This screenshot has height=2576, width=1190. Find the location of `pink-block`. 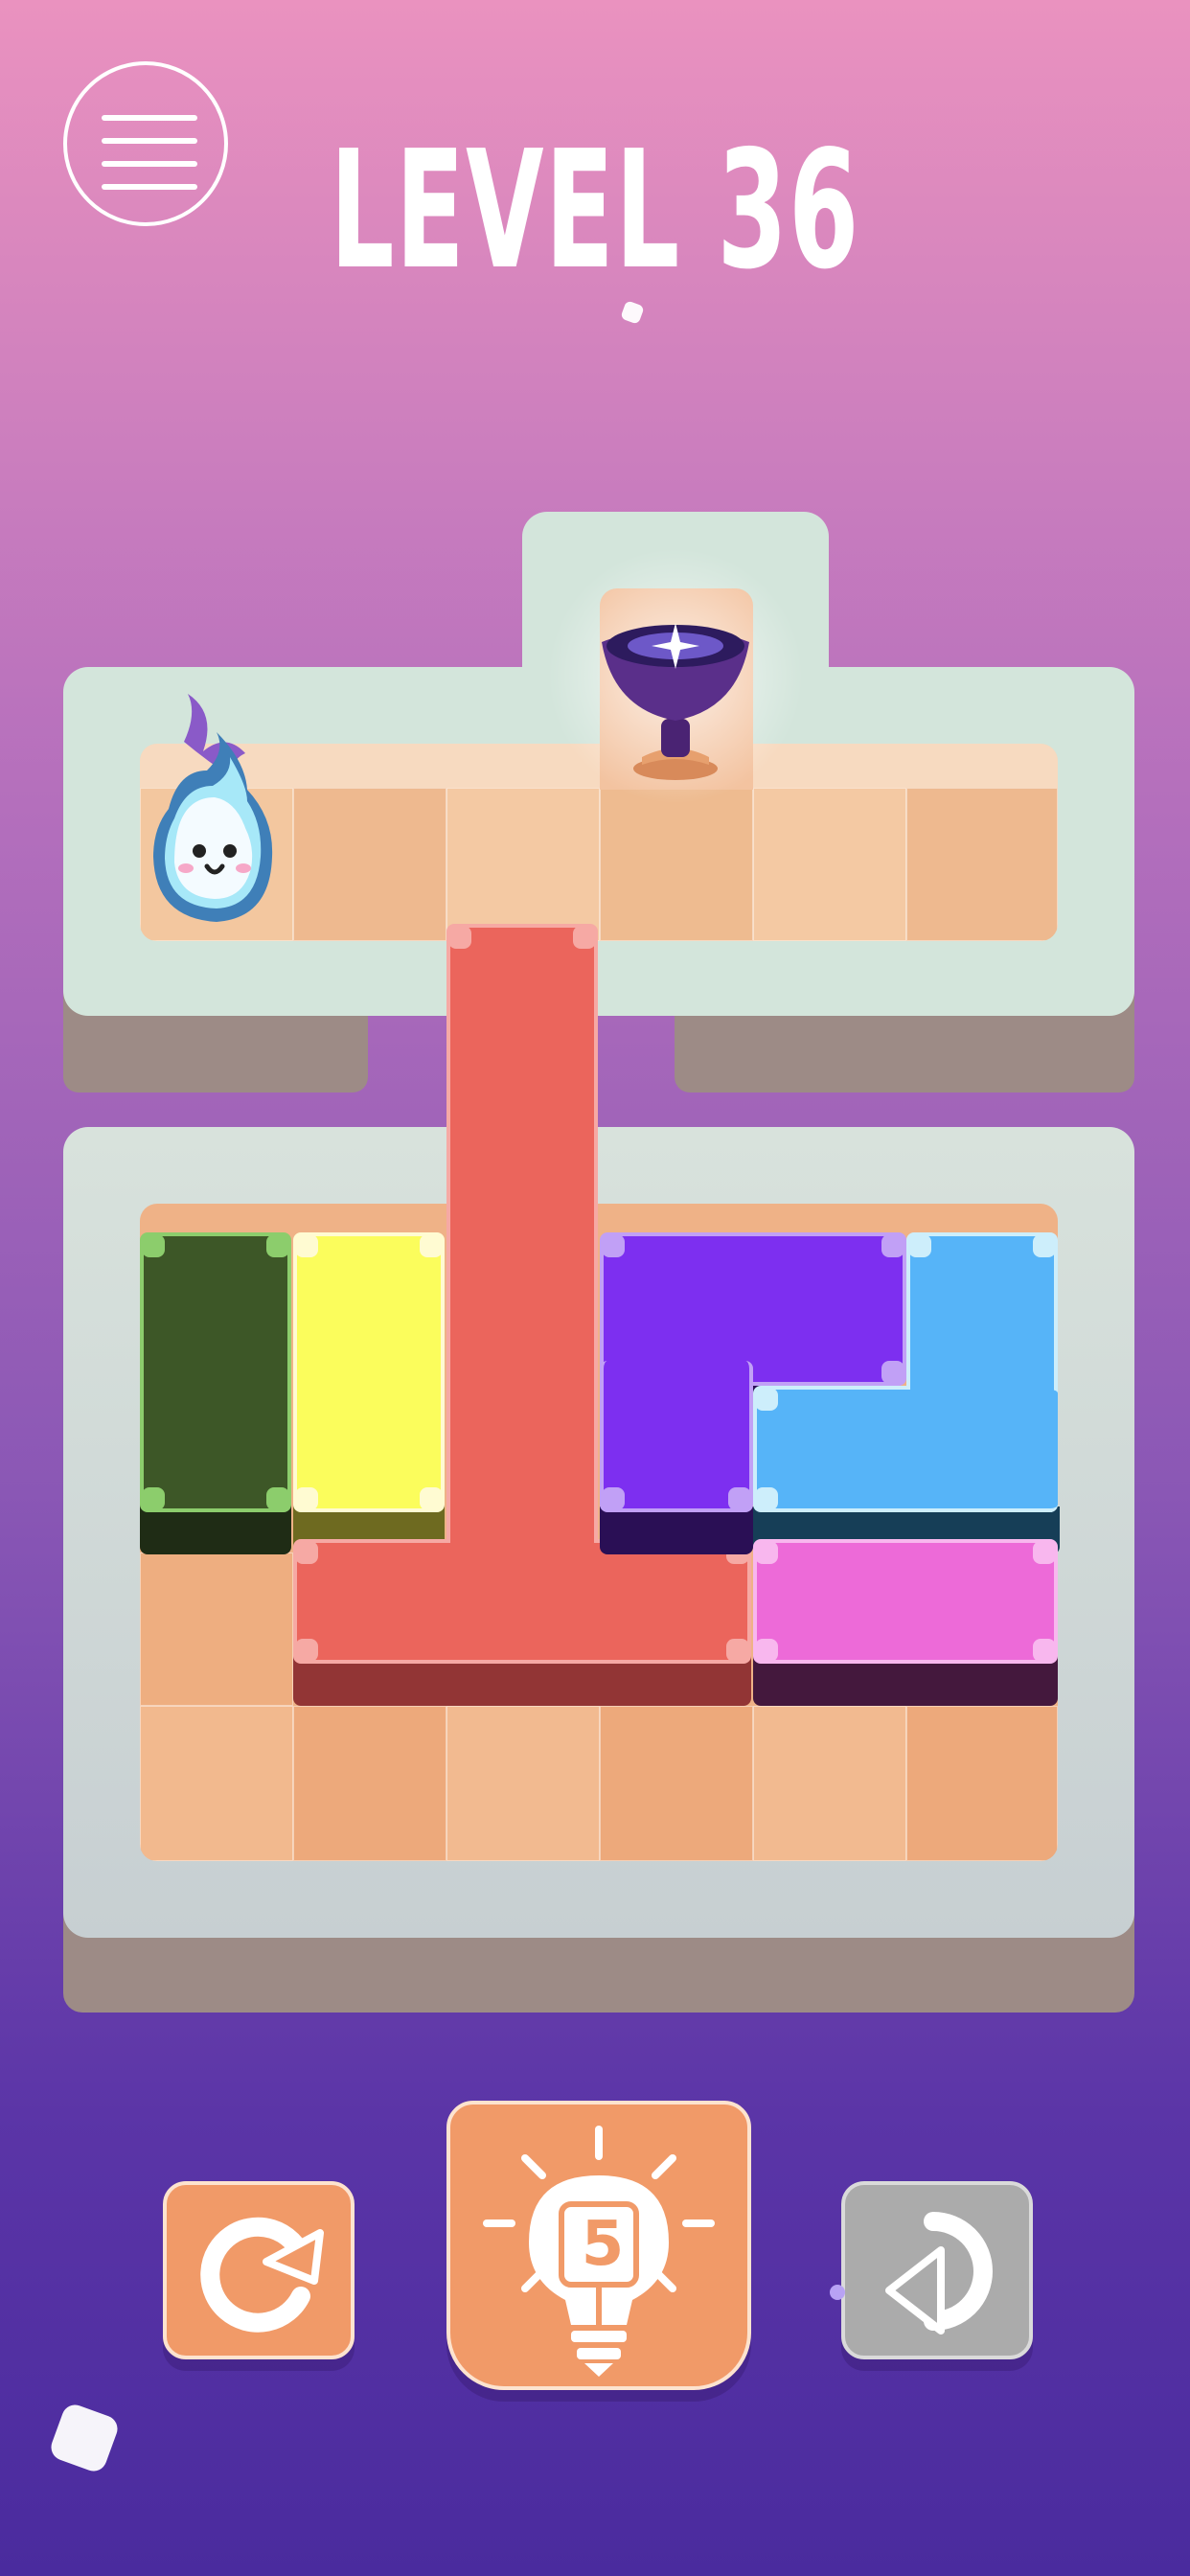

pink-block is located at coordinates (905, 1601).